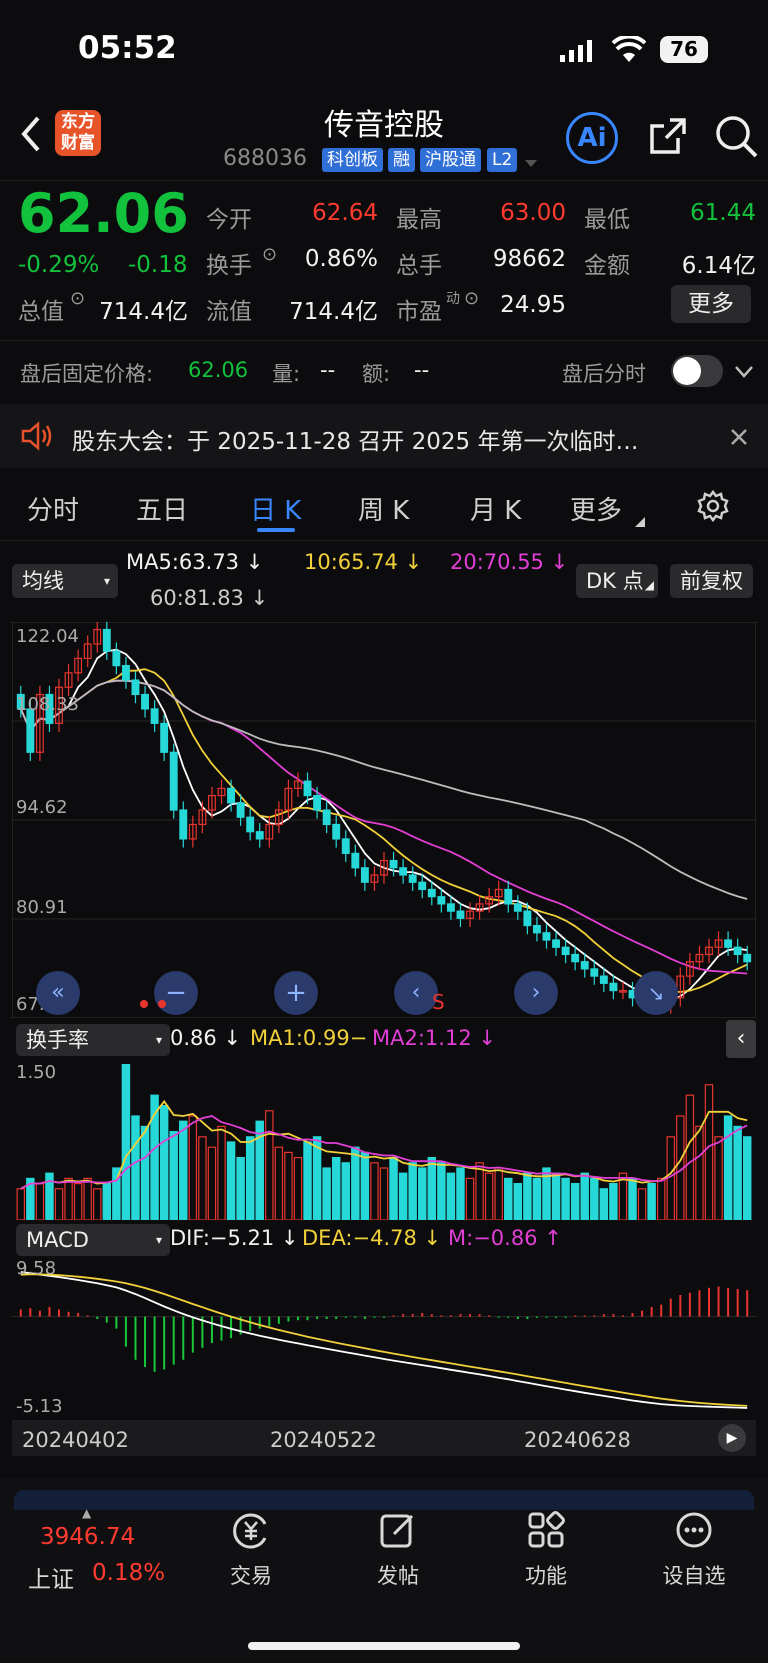 Image resolution: width=768 pixels, height=1663 pixels. What do you see at coordinates (383, 508) in the screenshot?
I see `tab-weekly-k: 周 K` at bounding box center [383, 508].